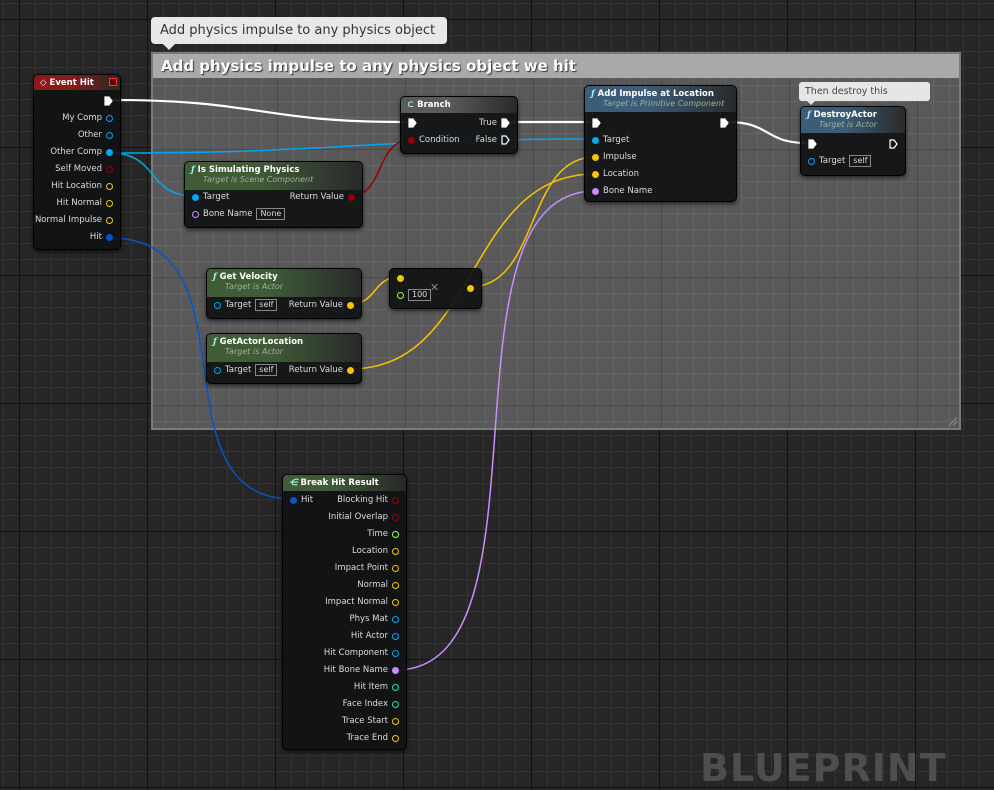 The width and height of the screenshot is (994, 790). I want to click on pin-blocking-hit-out: Blocking Hit, so click(368, 500).